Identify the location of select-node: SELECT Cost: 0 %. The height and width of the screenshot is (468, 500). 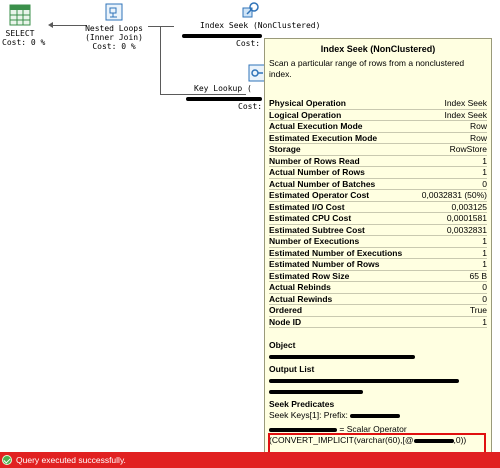
(24, 25).